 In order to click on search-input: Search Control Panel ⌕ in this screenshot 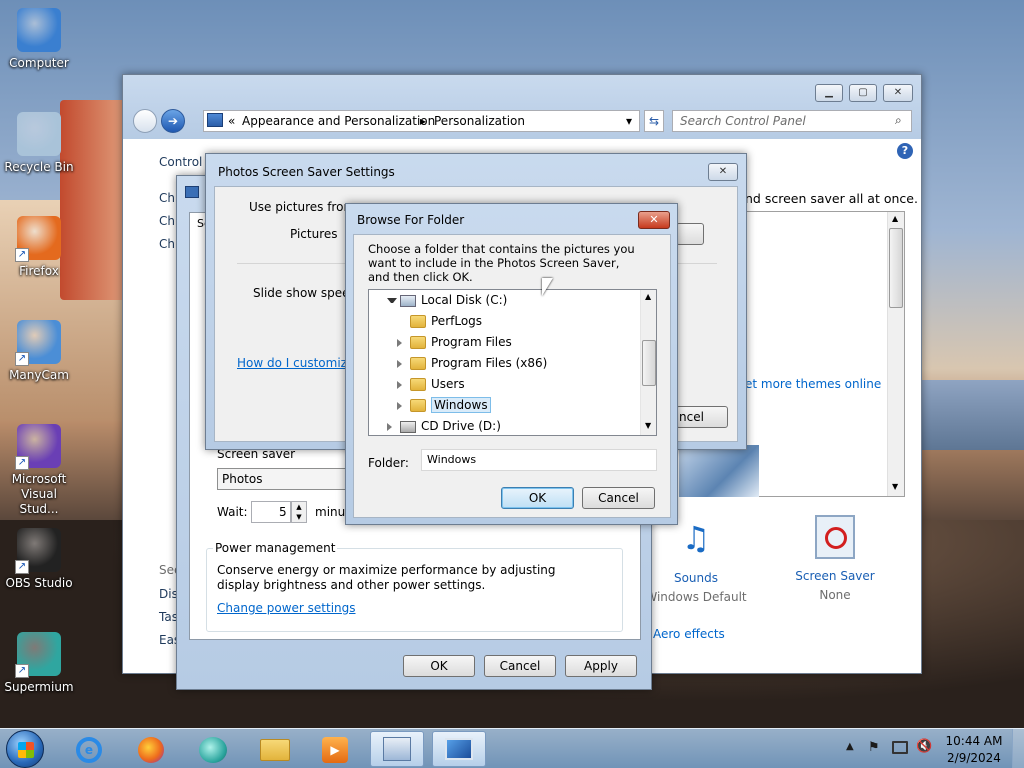, I will do `click(792, 121)`.